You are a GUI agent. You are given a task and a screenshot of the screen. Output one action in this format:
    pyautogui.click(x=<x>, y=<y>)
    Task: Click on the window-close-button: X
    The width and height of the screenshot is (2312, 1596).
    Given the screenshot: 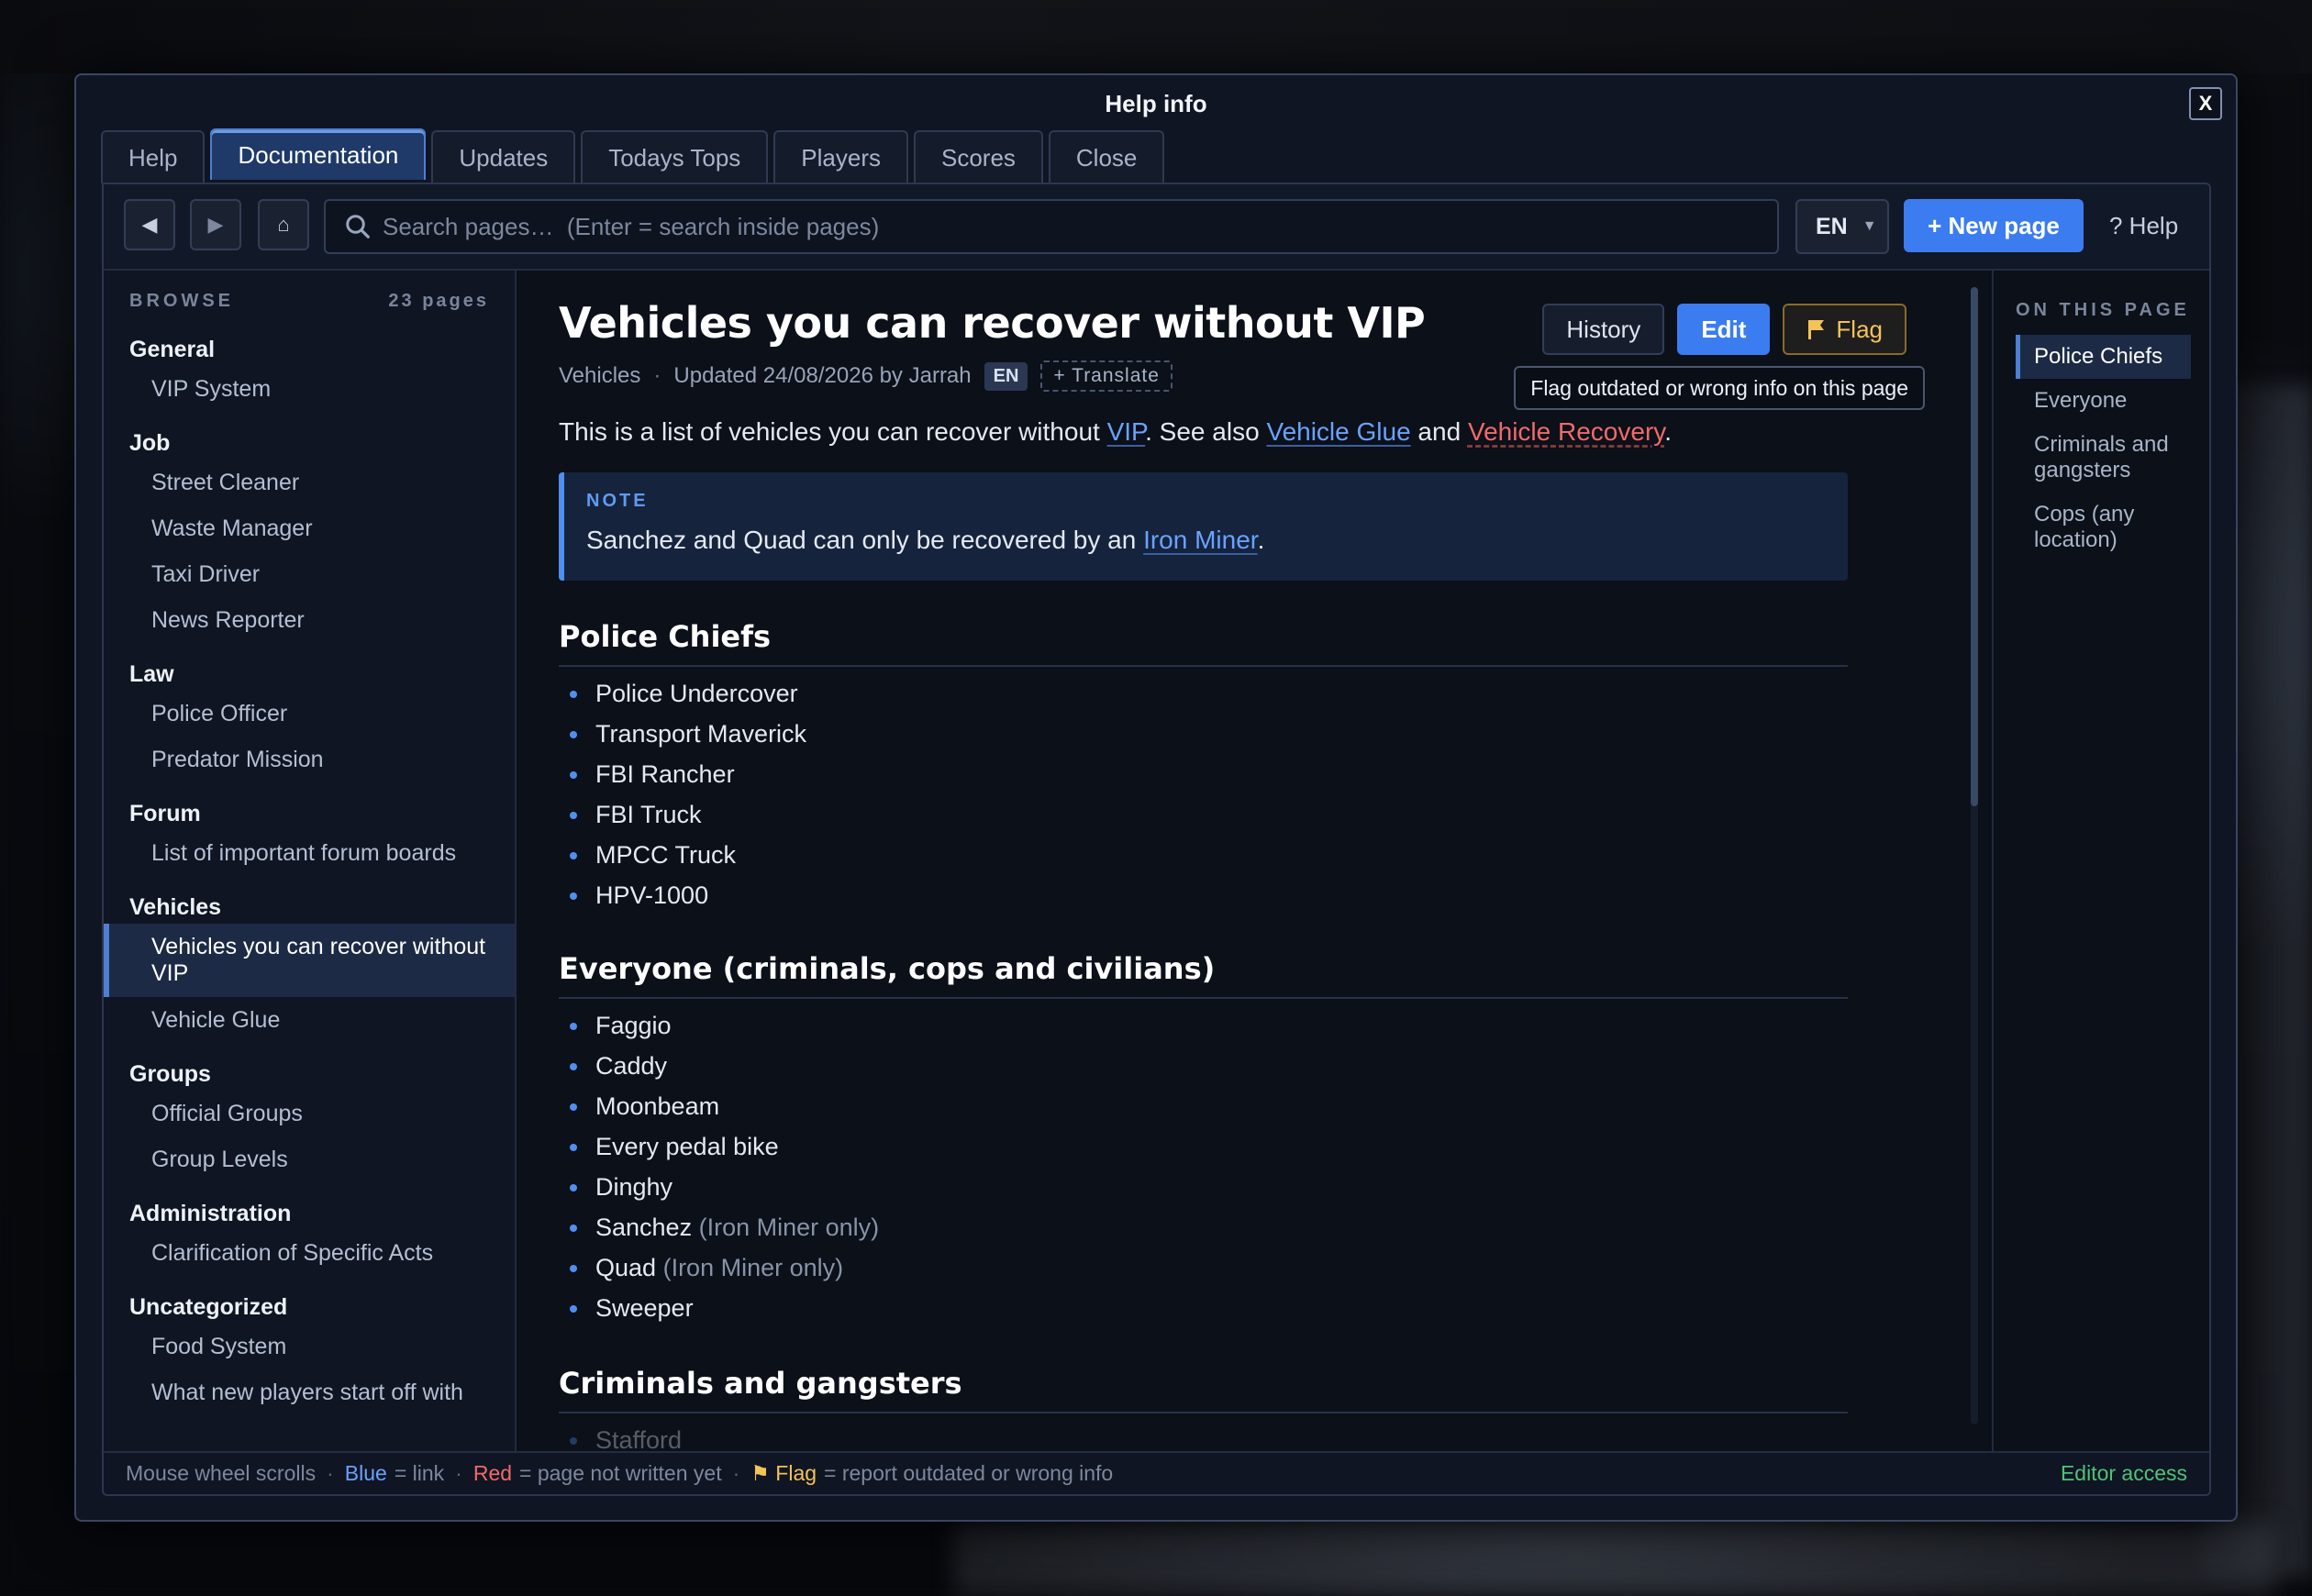 What is the action you would take?
    pyautogui.click(x=2205, y=103)
    